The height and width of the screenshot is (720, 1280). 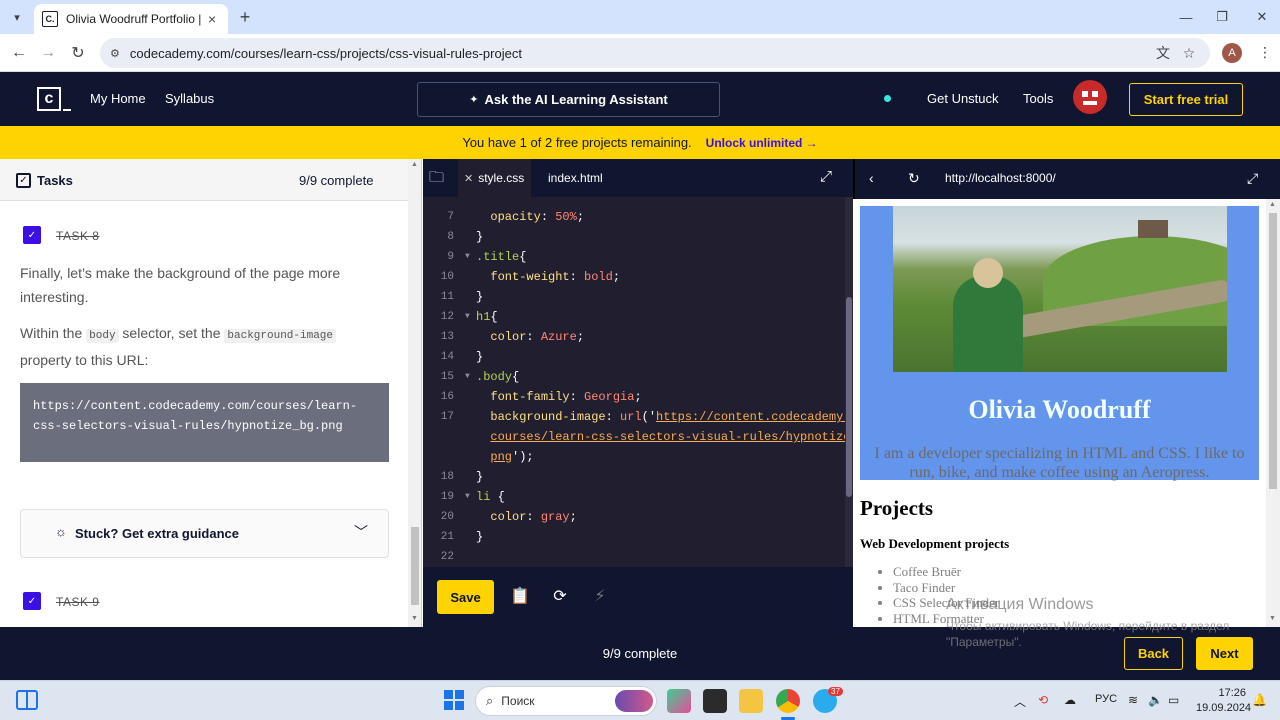 What do you see at coordinates (835, 691) in the screenshot?
I see `notification-badge: 37` at bounding box center [835, 691].